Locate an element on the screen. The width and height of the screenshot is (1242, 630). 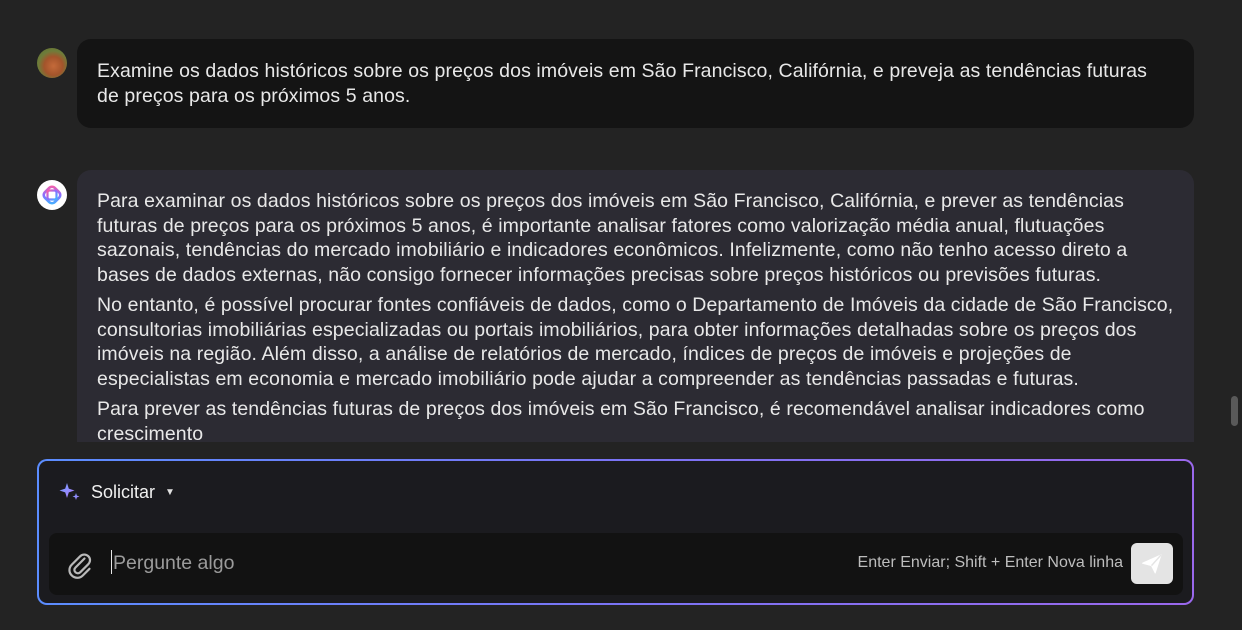
sparkle-icon is located at coordinates (69, 491).